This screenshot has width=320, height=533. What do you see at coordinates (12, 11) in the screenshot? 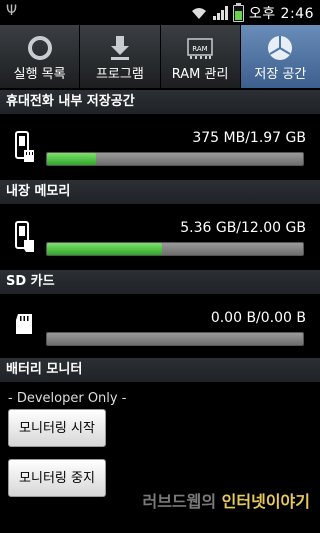
I see `usb-icon: Ψ` at bounding box center [12, 11].